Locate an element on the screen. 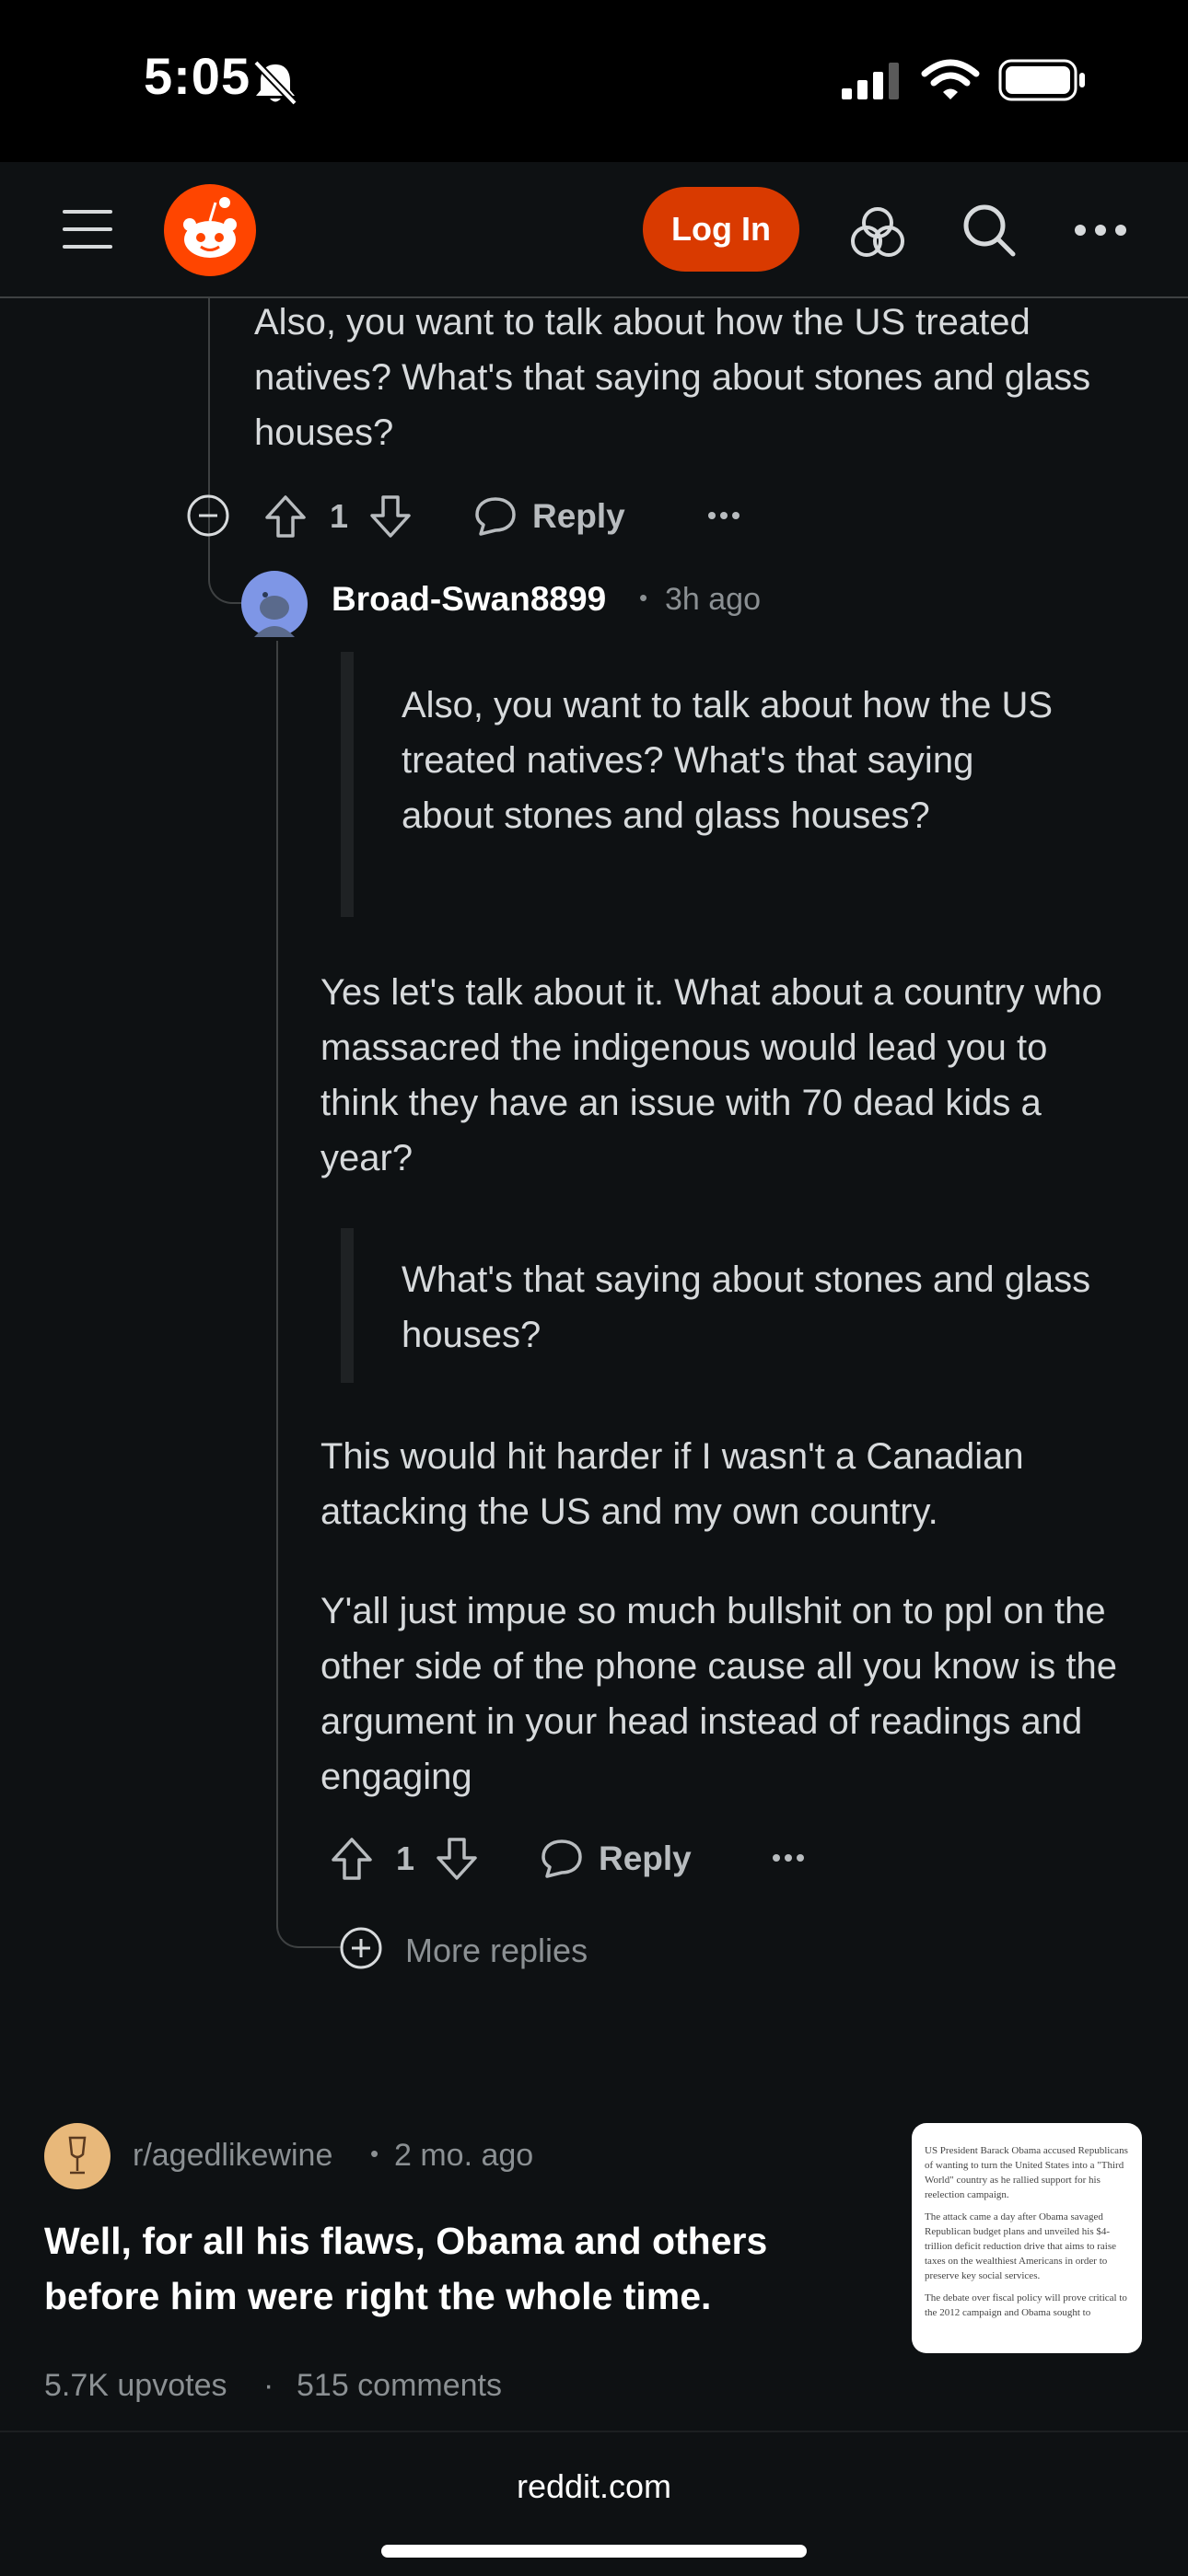 This screenshot has height=2576, width=1188. avatar is located at coordinates (274, 604).